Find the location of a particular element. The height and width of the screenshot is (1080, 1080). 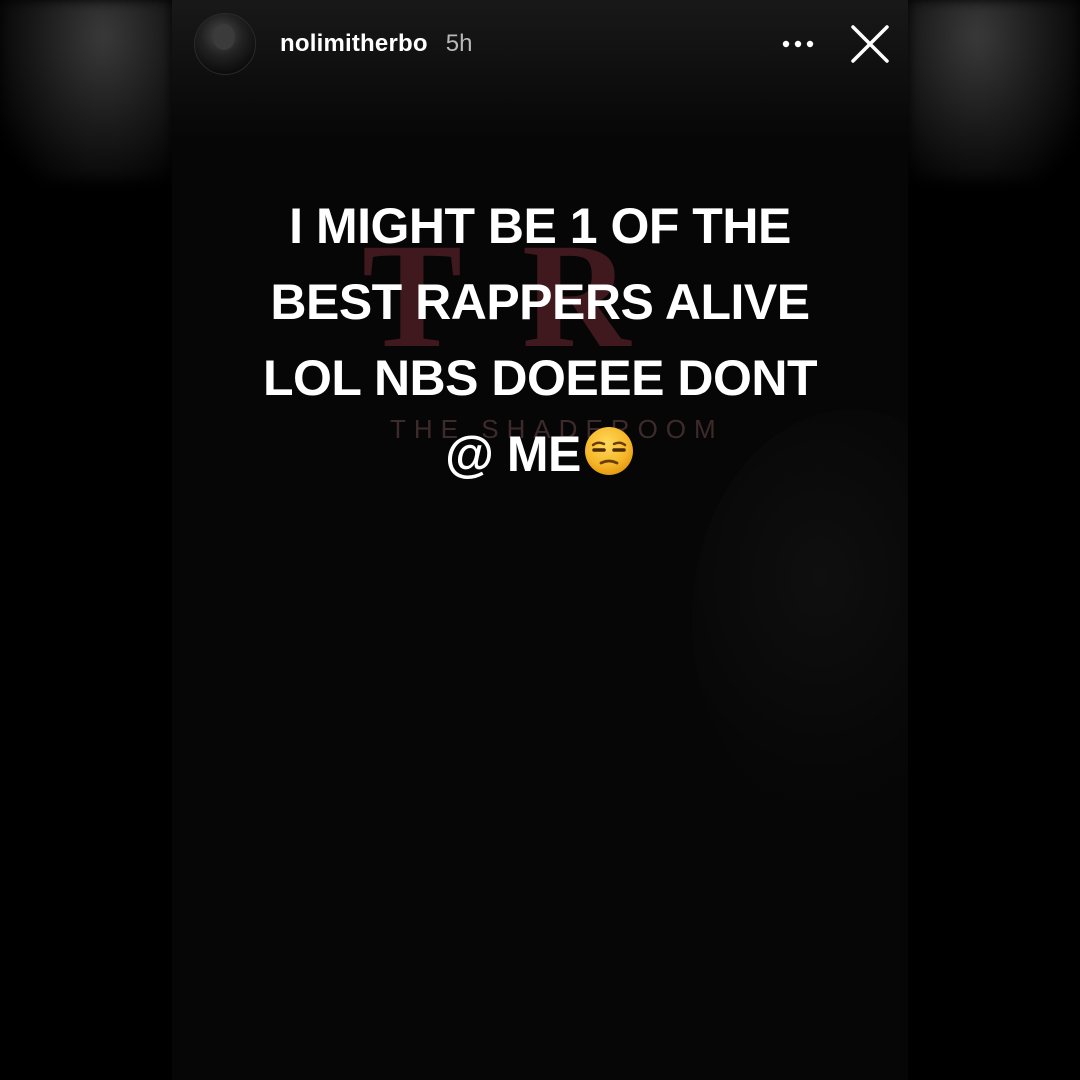

unamused-face-icon is located at coordinates (609, 460).